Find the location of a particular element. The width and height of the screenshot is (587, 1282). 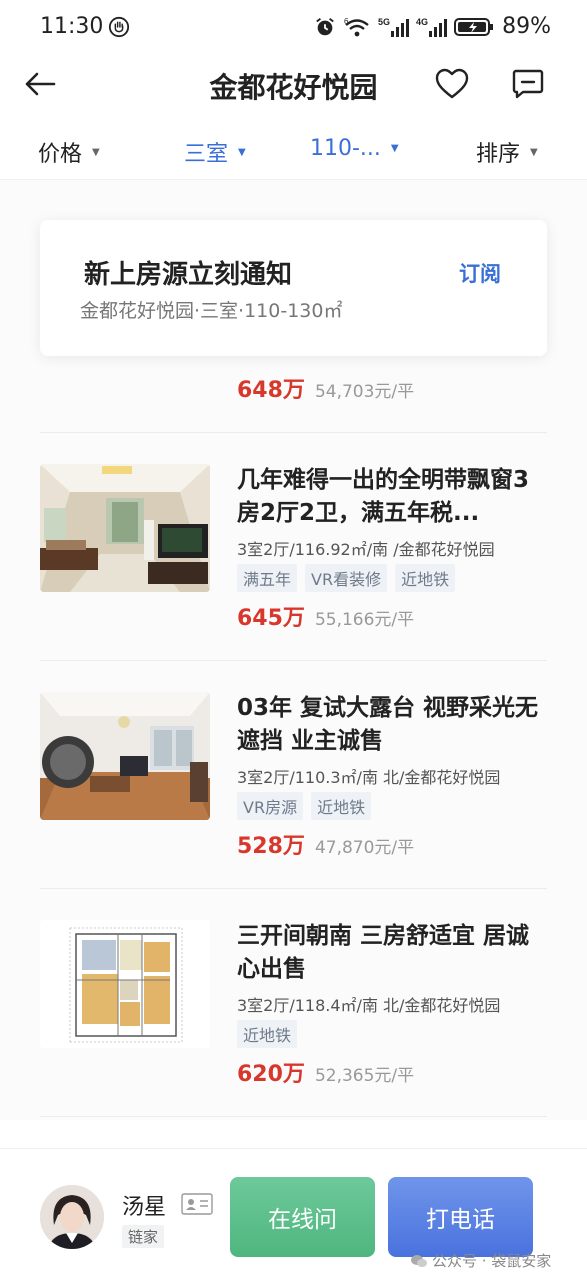

nav-bar: 金都花好悦园 is located at coordinates (293, 84).